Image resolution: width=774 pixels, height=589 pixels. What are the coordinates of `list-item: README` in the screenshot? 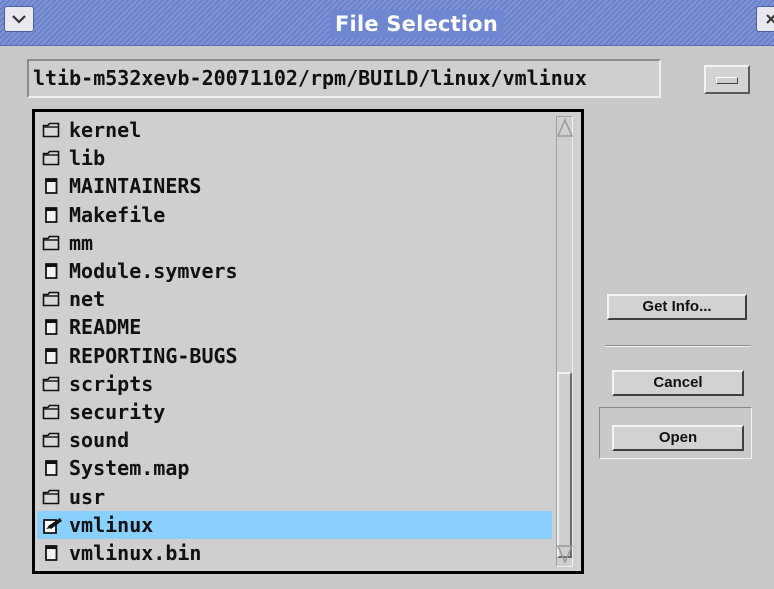 It's located at (294, 327).